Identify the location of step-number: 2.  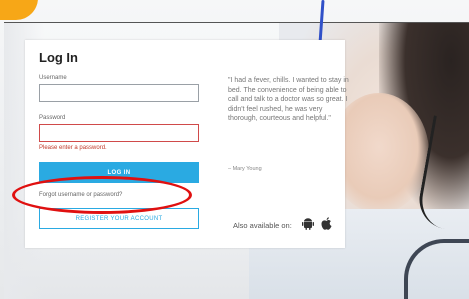
(0, 3).